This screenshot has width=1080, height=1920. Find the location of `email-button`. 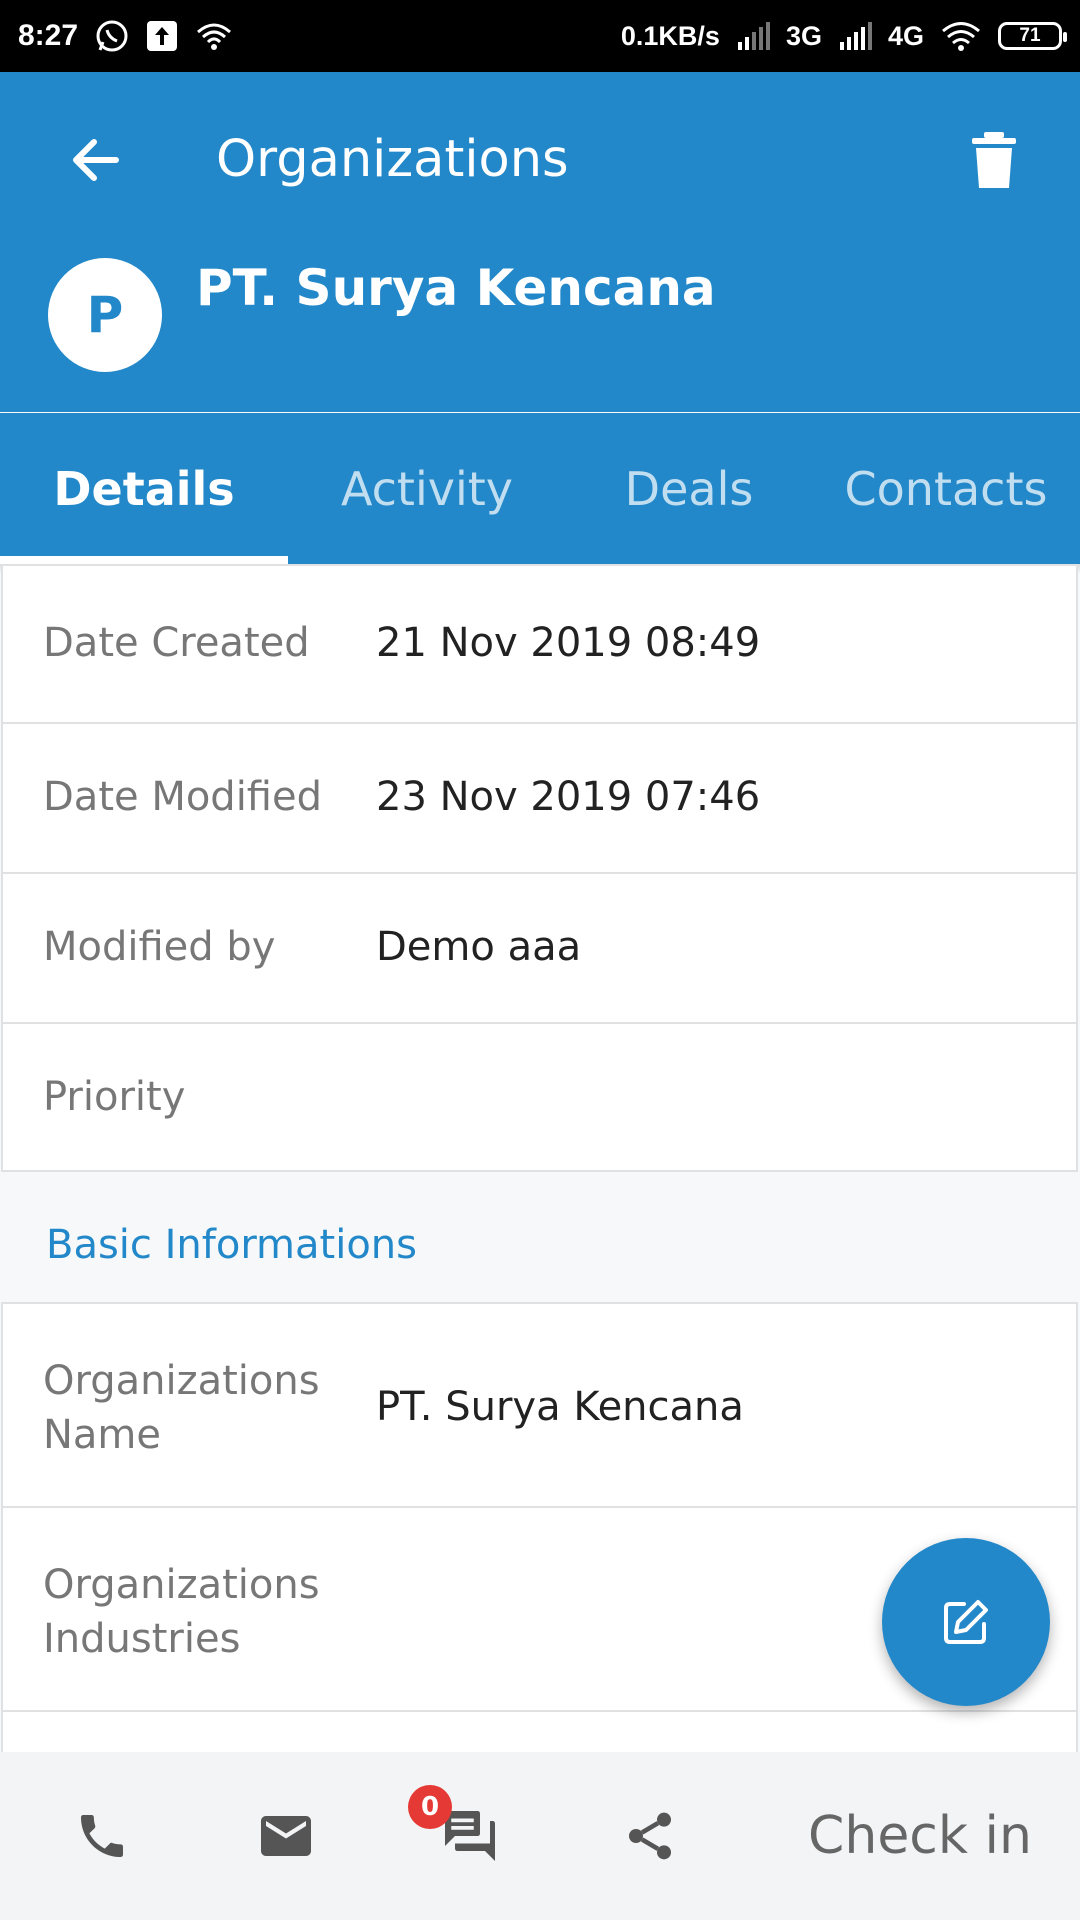

email-button is located at coordinates (286, 1836).